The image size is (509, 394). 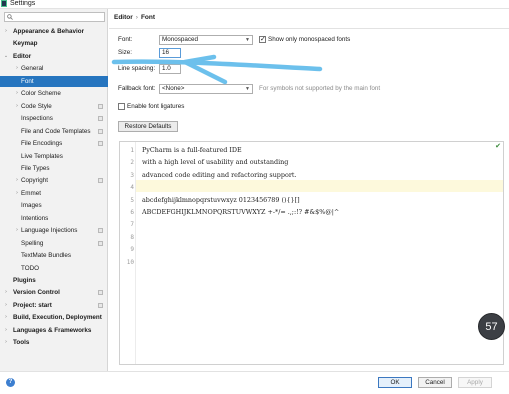 I want to click on sidebar-item-language-injections: › Language Injections, so click(x=54, y=230).